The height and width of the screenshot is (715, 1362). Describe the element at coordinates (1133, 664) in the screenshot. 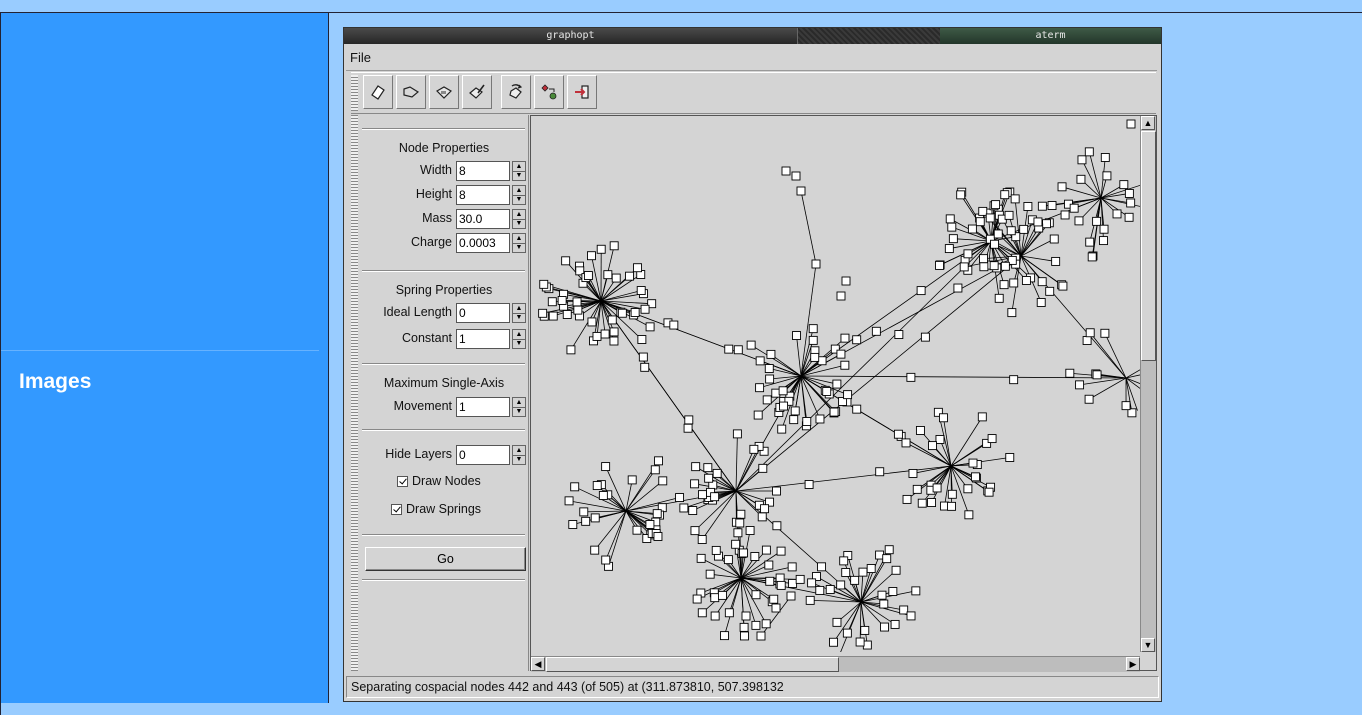

I see `scroll-right-icon: ▶` at that location.